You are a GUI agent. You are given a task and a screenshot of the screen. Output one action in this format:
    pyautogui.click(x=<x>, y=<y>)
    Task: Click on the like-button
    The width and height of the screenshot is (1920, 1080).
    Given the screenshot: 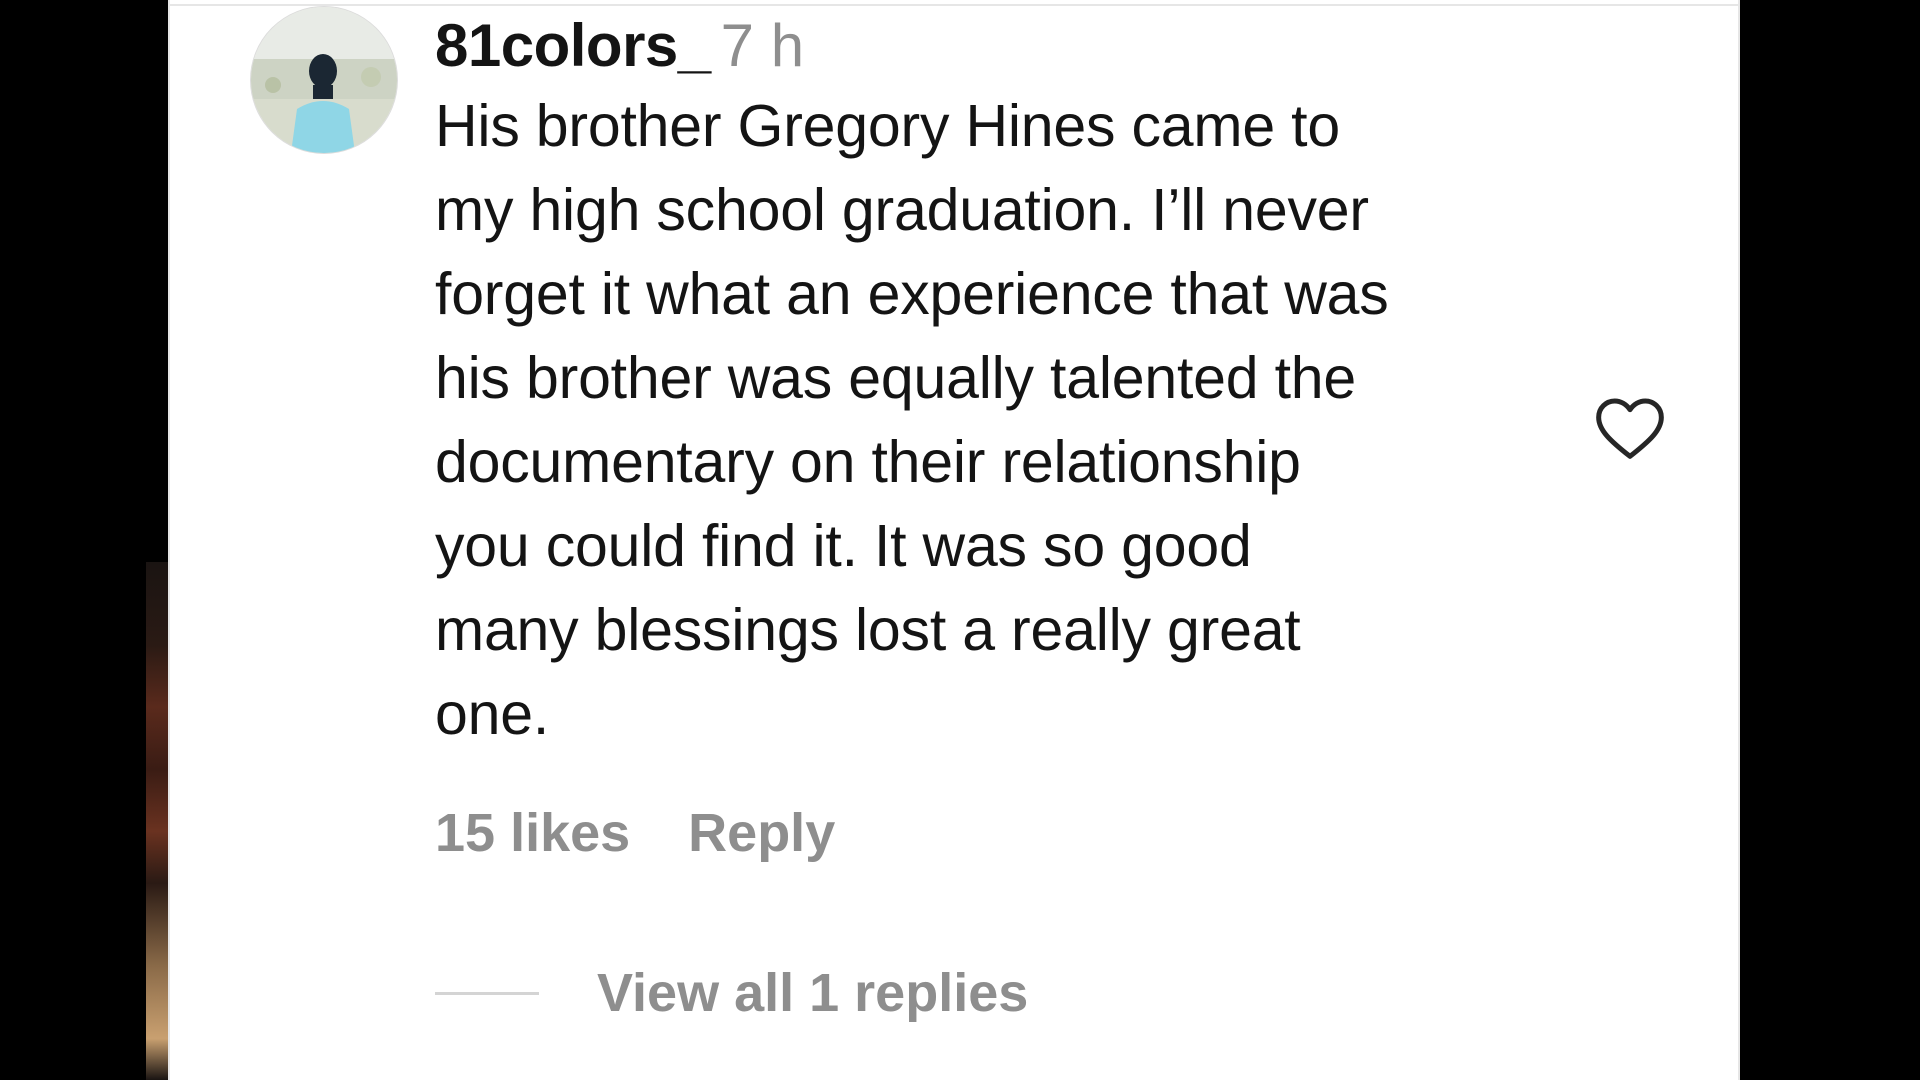 What is the action you would take?
    pyautogui.click(x=1630, y=428)
    